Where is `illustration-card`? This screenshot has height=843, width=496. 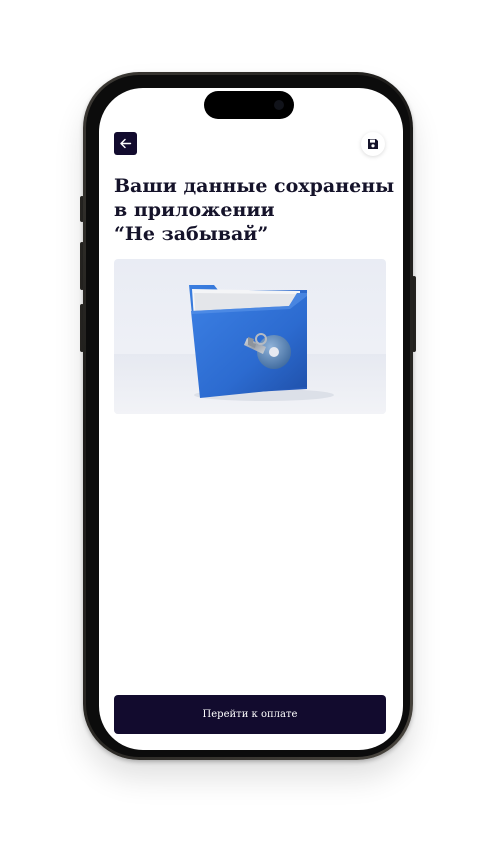 illustration-card is located at coordinates (250, 336).